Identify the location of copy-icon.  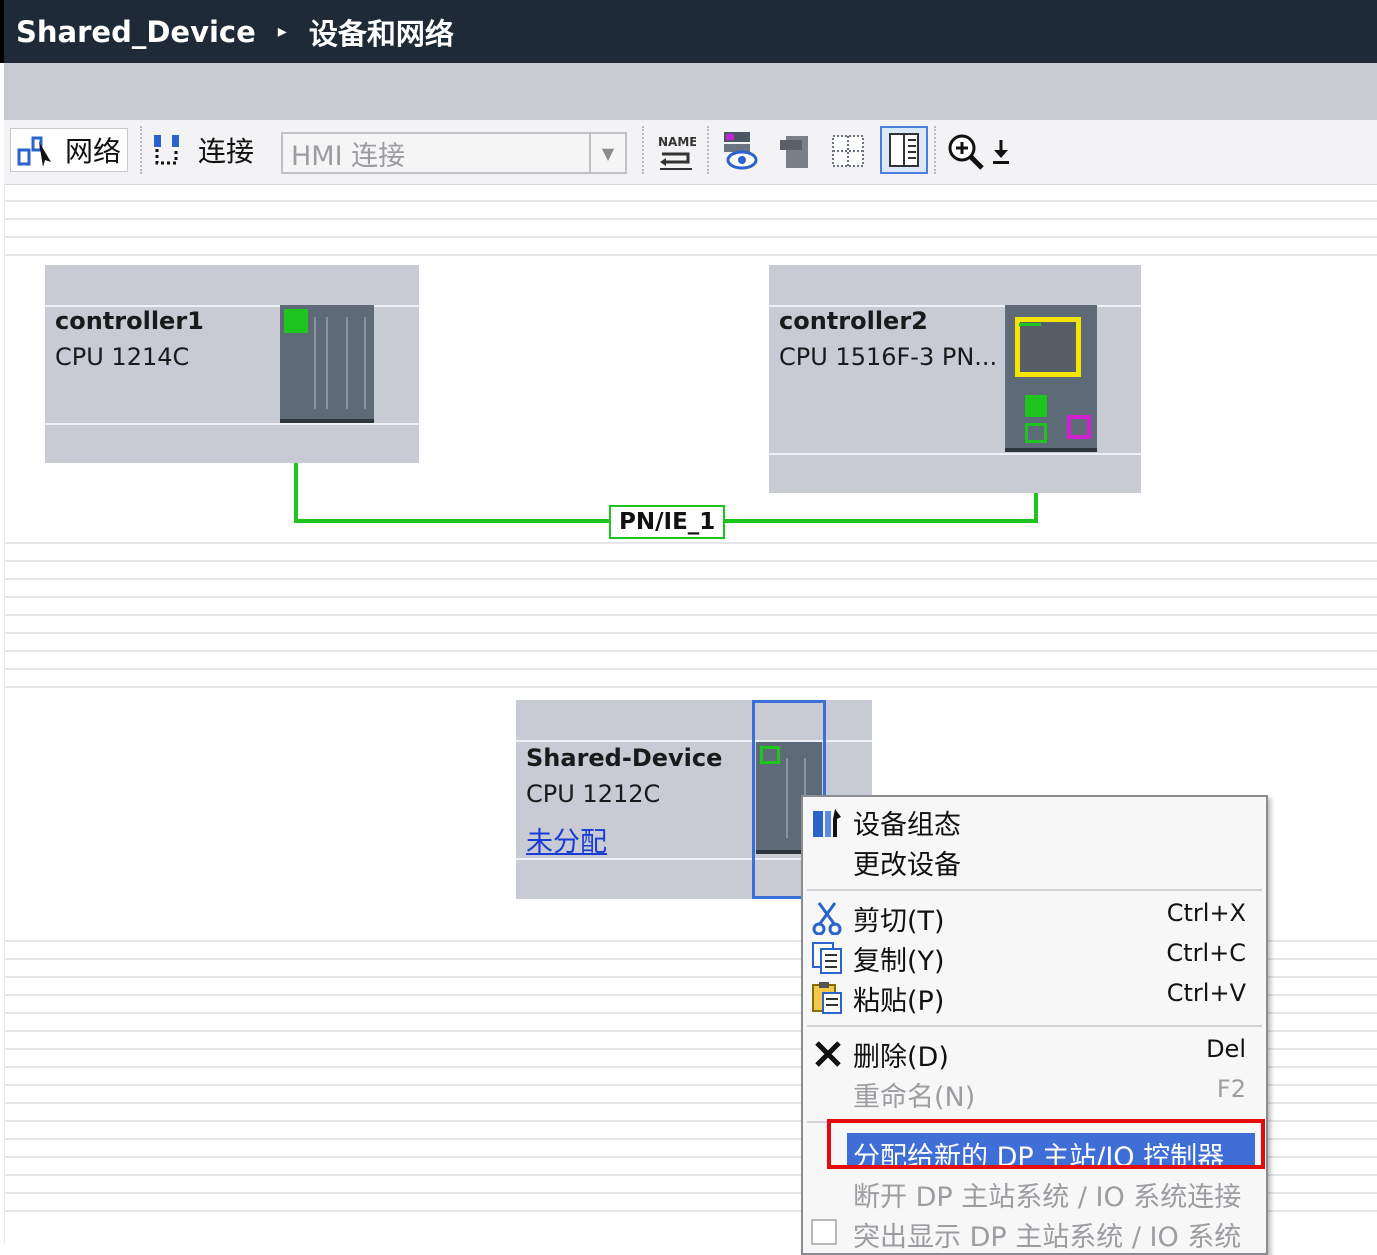
(827, 958).